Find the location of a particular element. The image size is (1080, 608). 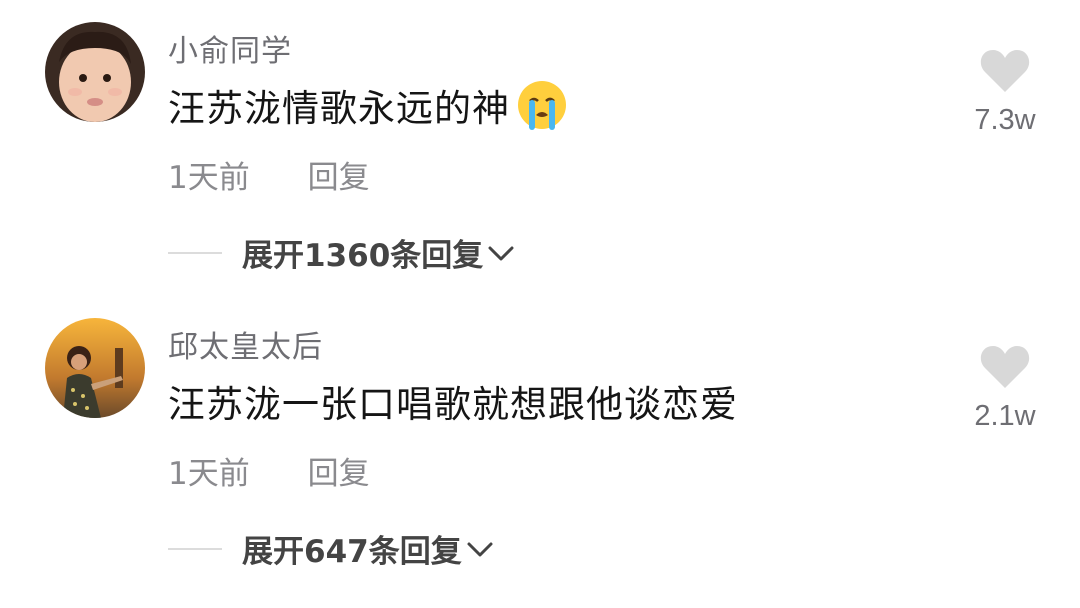

username: 小俞同学 is located at coordinates (230, 48).